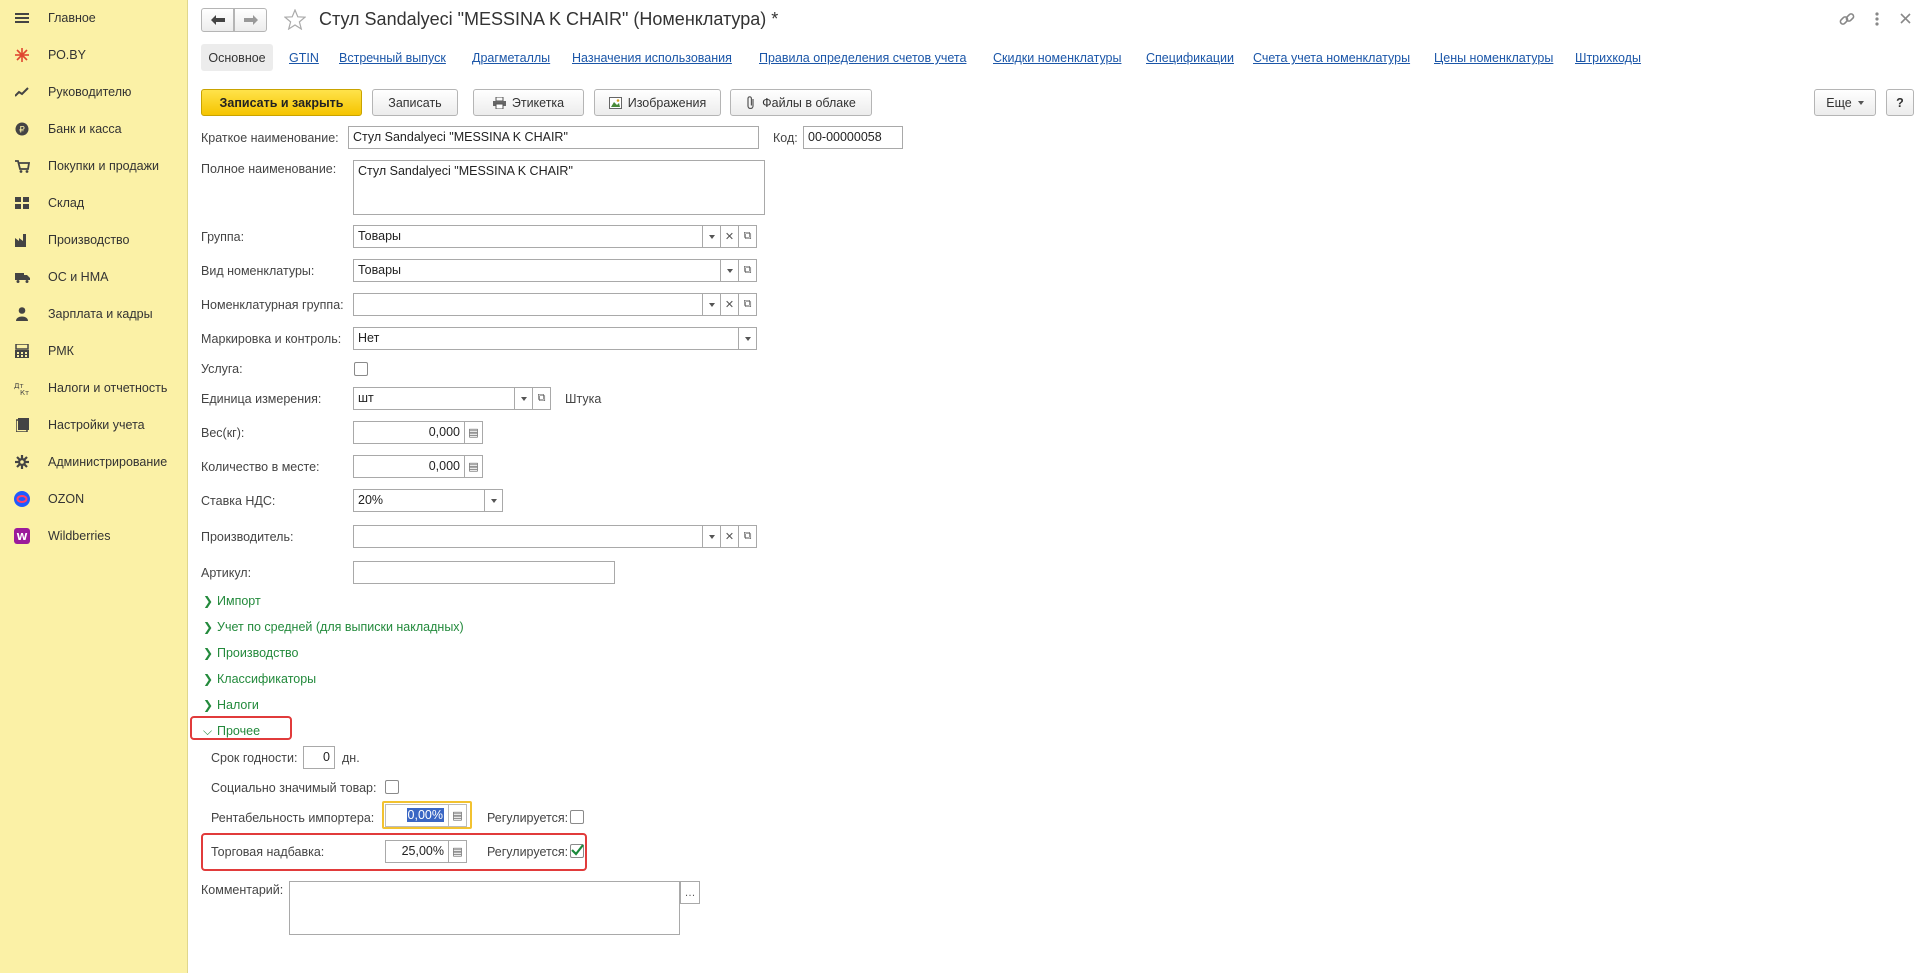  Describe the element at coordinates (546, 338) in the screenshot. I see `marking-input: Нет` at that location.